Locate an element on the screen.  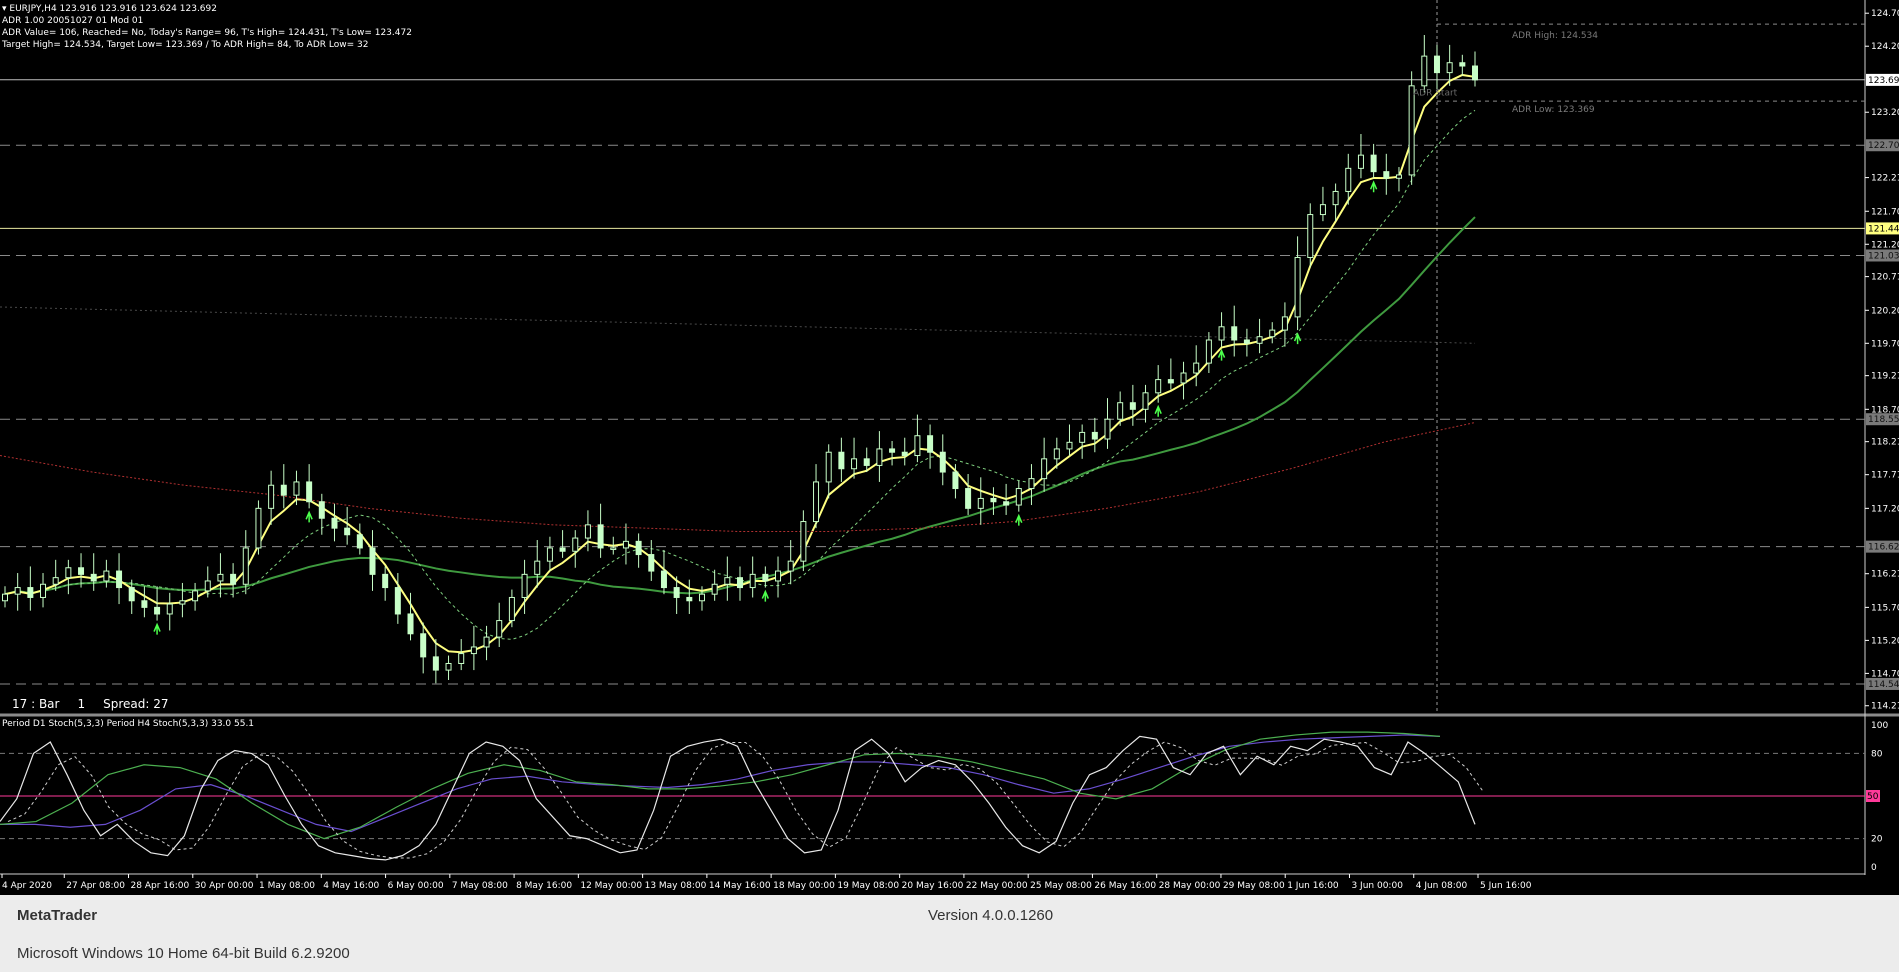
time-tick-label: 3 Jun 00:00 is located at coordinates (1377, 886).